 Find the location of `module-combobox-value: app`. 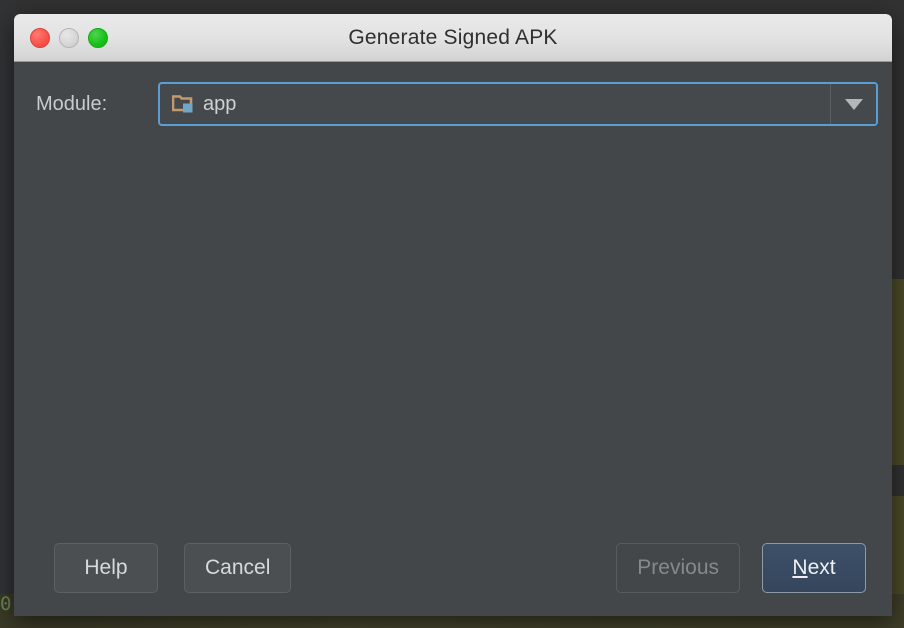

module-combobox-value: app is located at coordinates (495, 104).